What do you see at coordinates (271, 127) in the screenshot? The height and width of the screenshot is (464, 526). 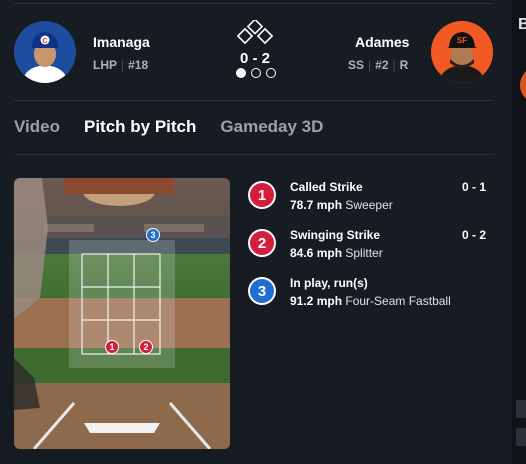 I see `tab-gameday-3d: Gameday 3D` at bounding box center [271, 127].